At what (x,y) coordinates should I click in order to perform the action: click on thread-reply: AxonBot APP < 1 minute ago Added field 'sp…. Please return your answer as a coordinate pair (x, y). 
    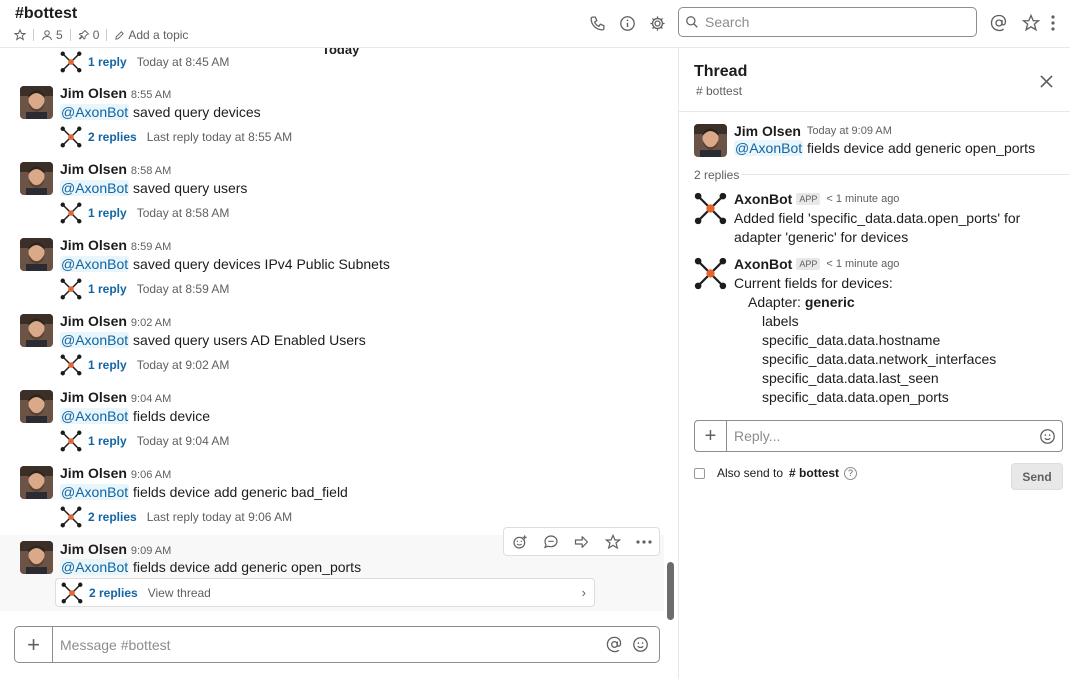
    Looking at the image, I should click on (874, 220).